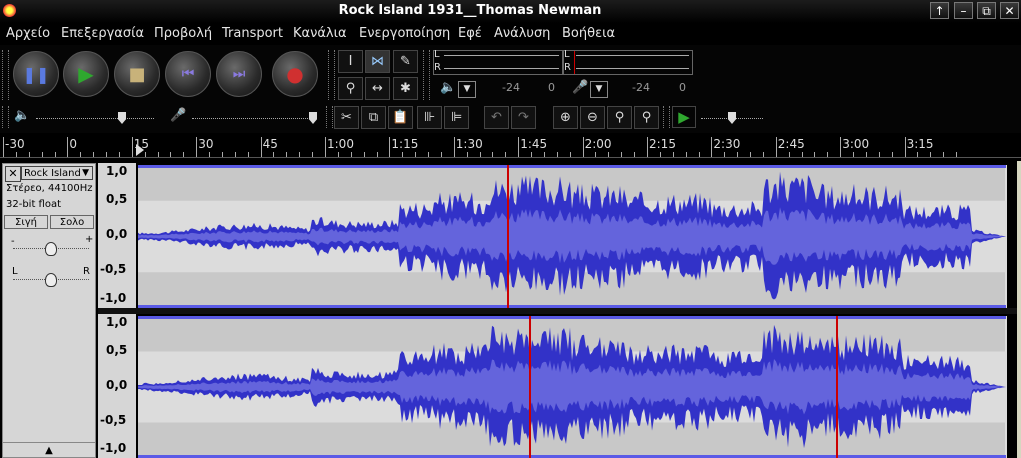  Describe the element at coordinates (95, 119) in the screenshot. I see `output-volume-slider` at that location.